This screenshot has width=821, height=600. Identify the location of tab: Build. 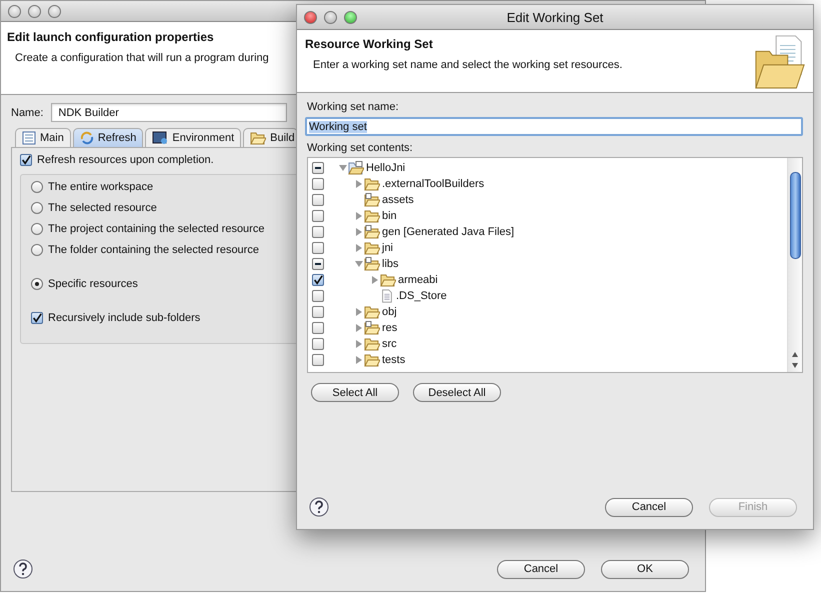
(270, 137).